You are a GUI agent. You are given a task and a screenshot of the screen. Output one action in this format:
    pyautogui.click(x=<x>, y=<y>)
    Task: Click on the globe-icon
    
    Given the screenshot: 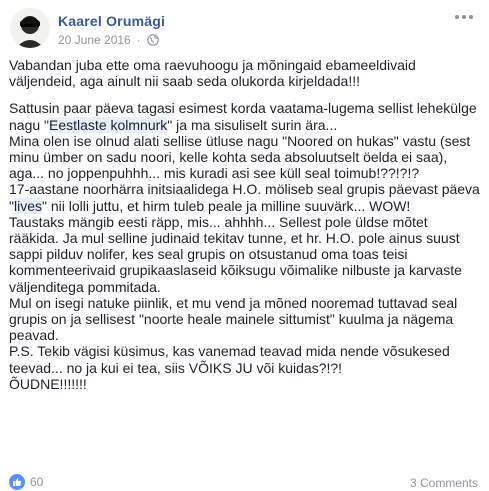 What is the action you would take?
    pyautogui.click(x=152, y=40)
    